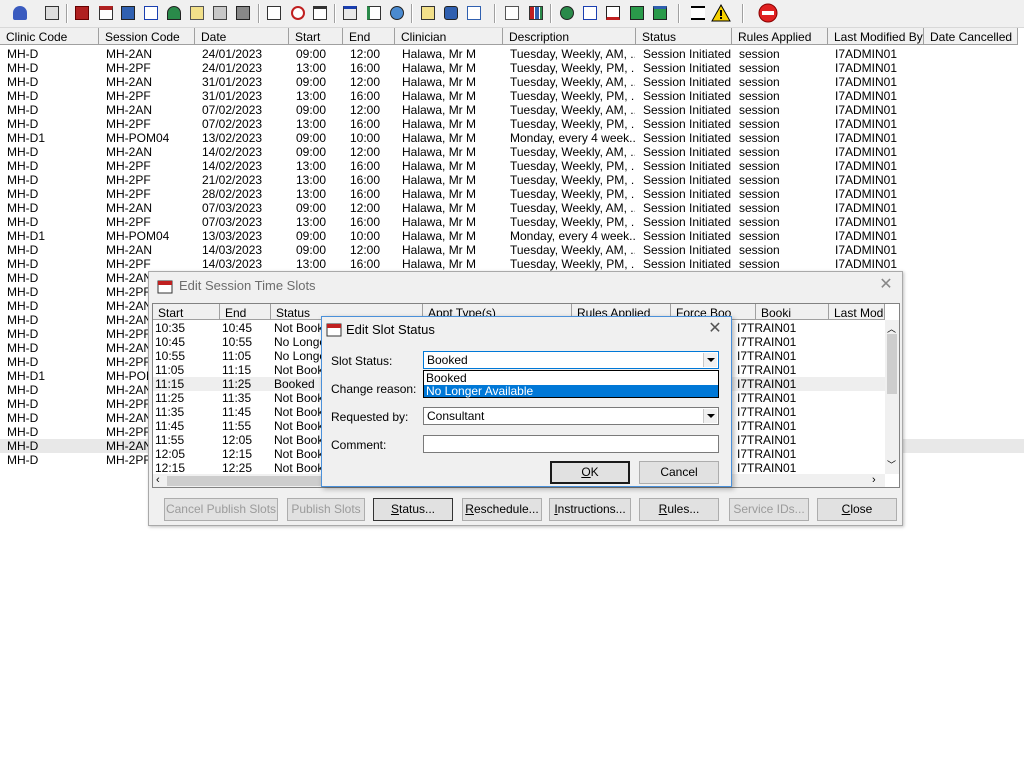  What do you see at coordinates (350, 13) in the screenshot?
I see `chart-window-icon` at bounding box center [350, 13].